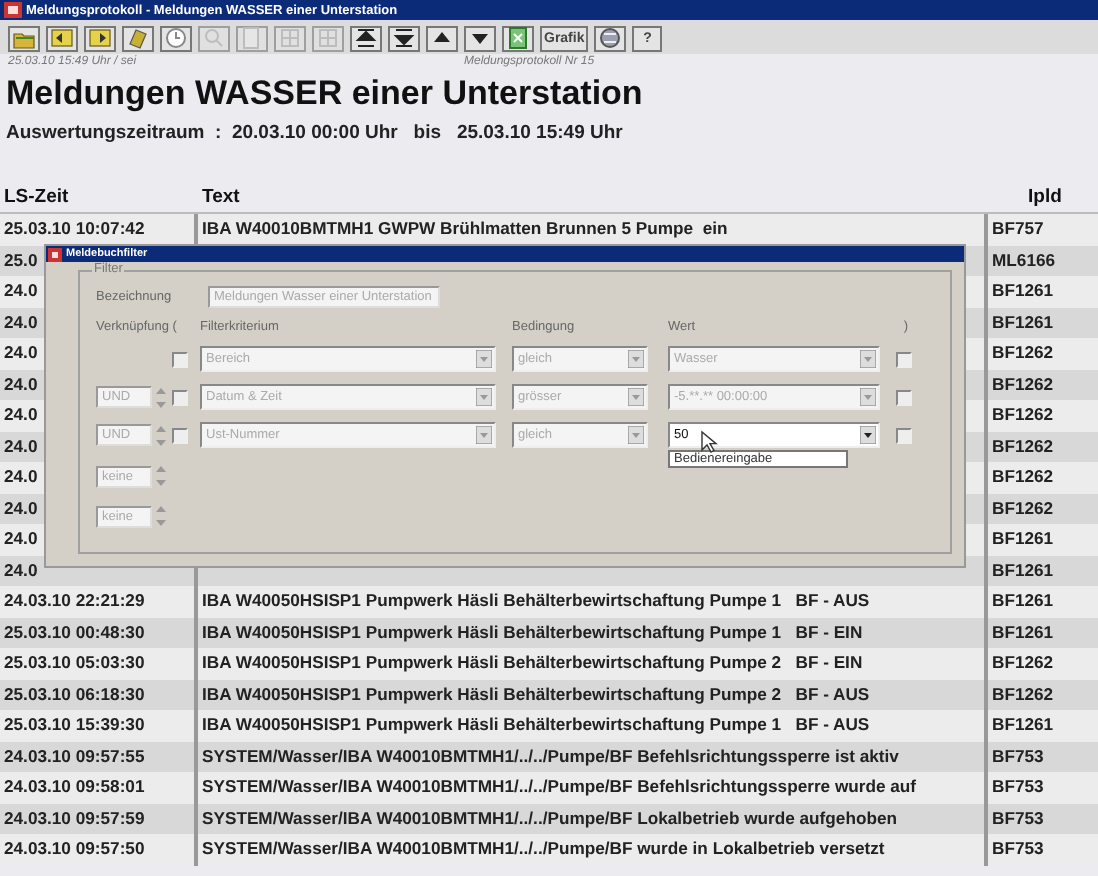  I want to click on clock-icon, so click(176, 38).